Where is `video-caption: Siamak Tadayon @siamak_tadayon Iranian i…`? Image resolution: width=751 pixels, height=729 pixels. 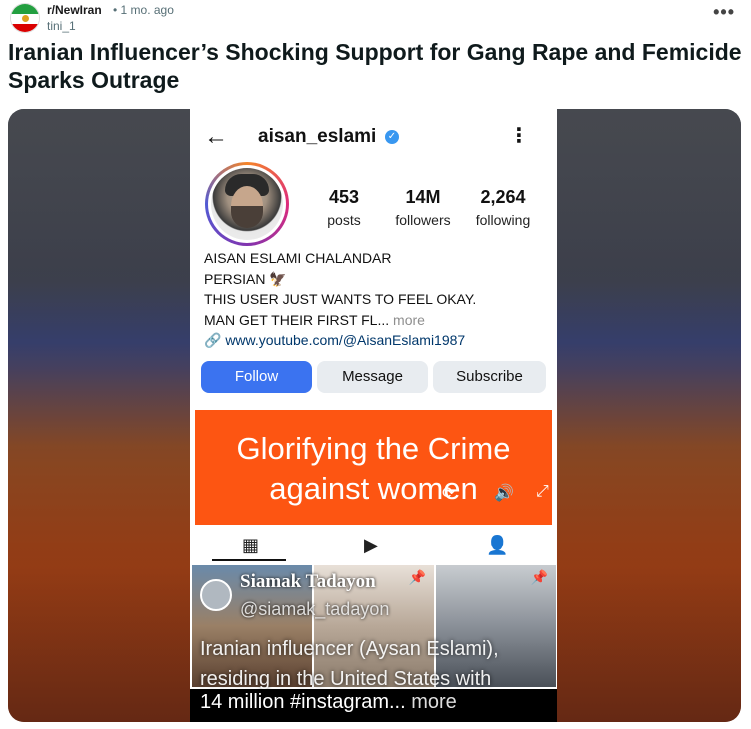
video-caption: Siamak Tadayon @siamak_tadayon Iranian i… is located at coordinates (373, 646).